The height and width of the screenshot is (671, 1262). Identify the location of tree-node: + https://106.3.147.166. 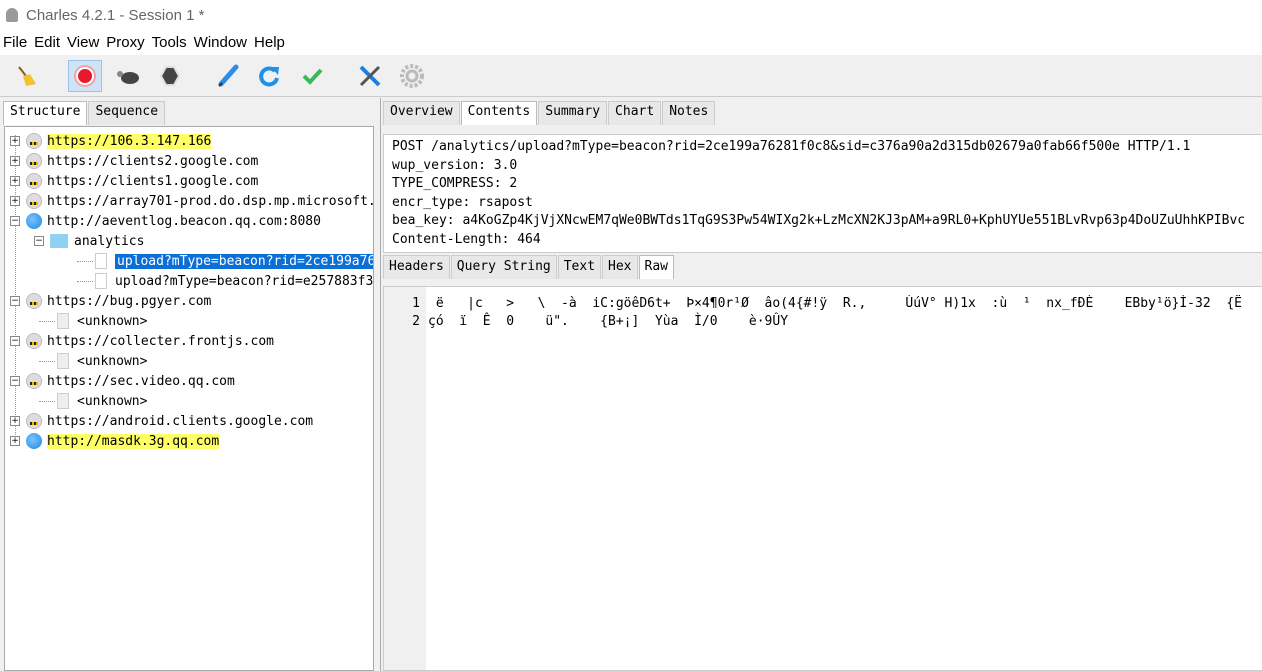
(111, 141).